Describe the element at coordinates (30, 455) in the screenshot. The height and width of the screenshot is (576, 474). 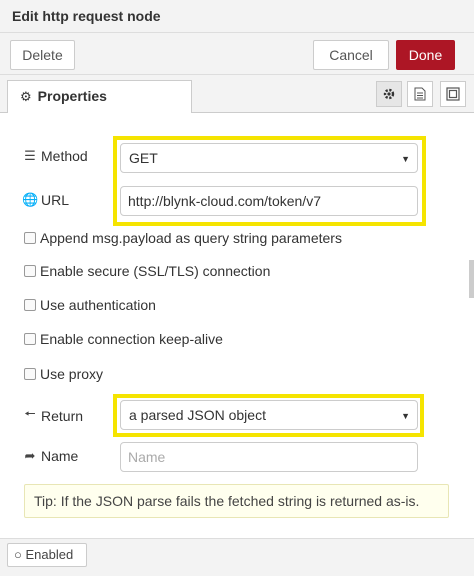
I see `tag-icon: ➦` at that location.